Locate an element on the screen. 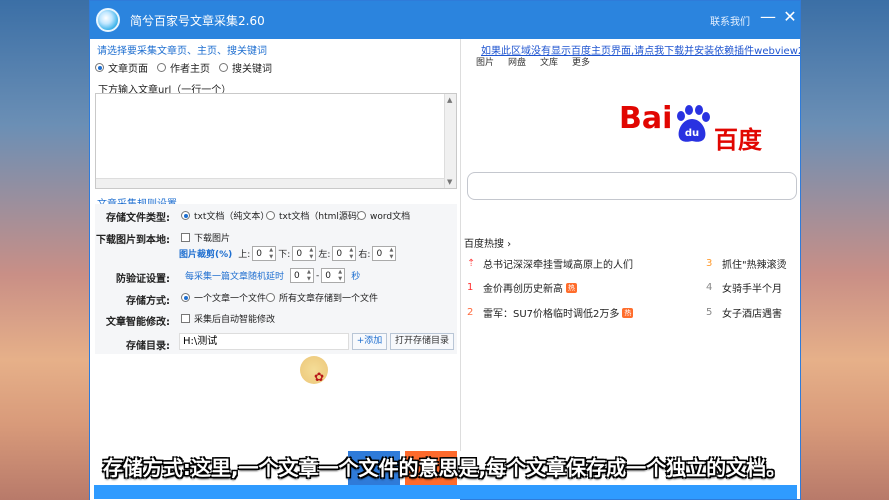  smart-edit-checkbox: 采集后自动智能修改 is located at coordinates (228, 318).